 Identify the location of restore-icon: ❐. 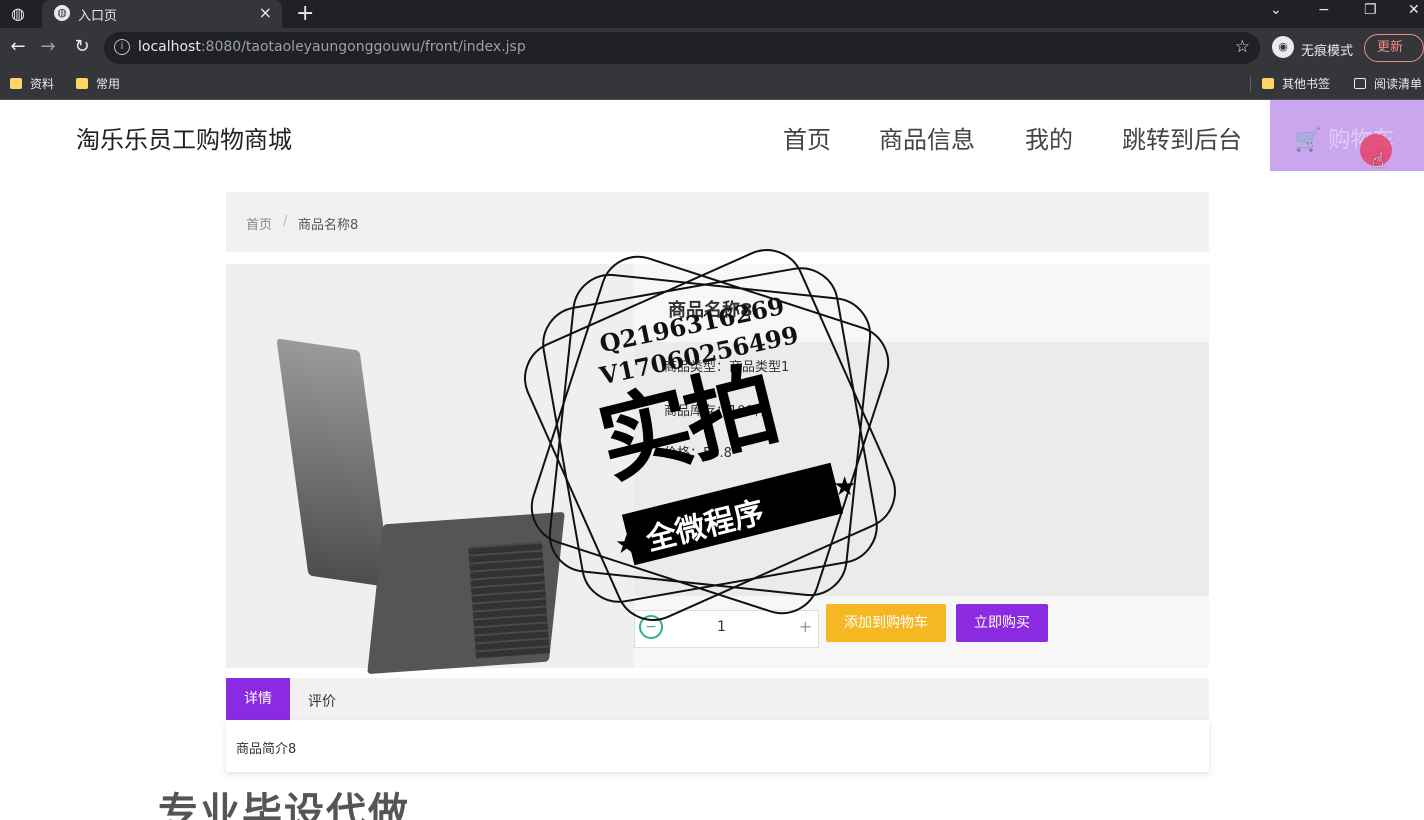
(1370, 10).